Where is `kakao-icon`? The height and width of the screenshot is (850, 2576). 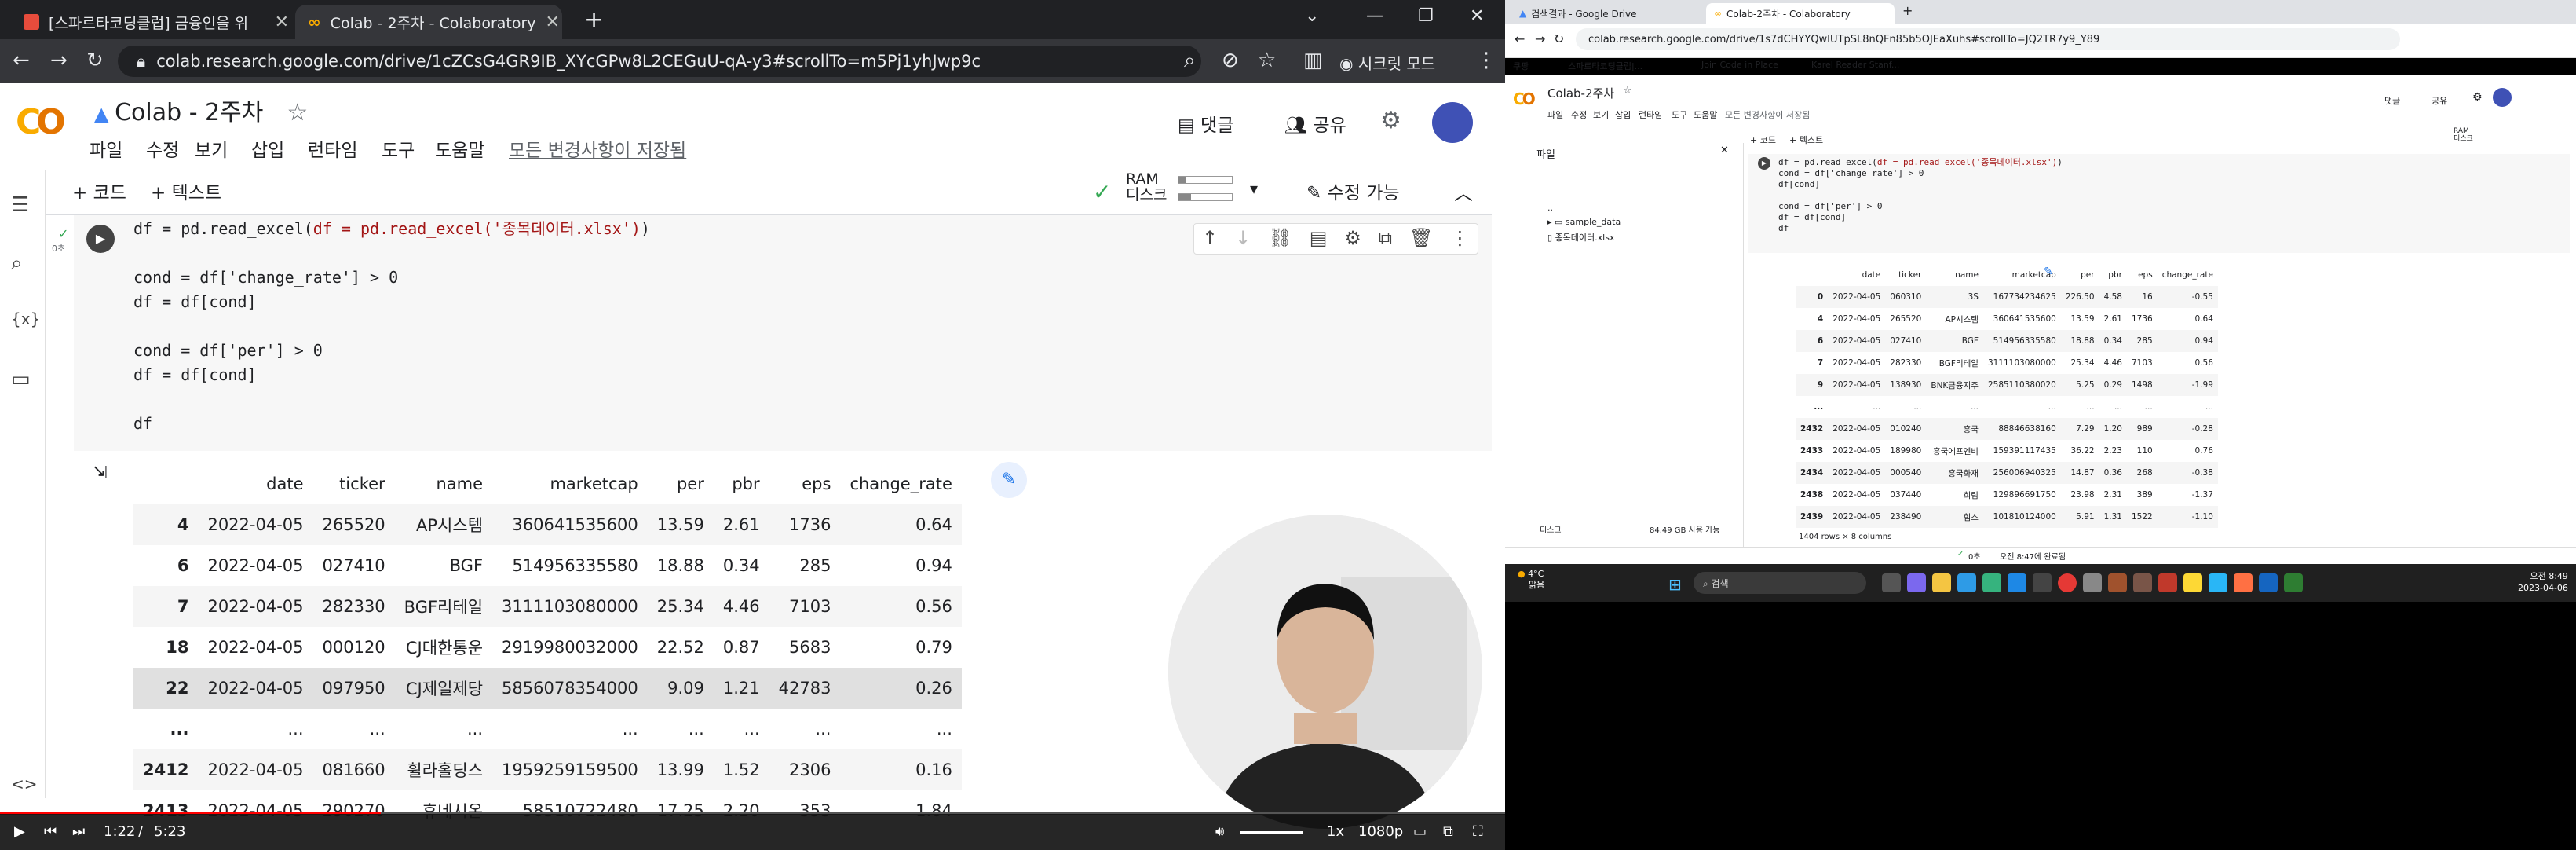 kakao-icon is located at coordinates (2192, 582).